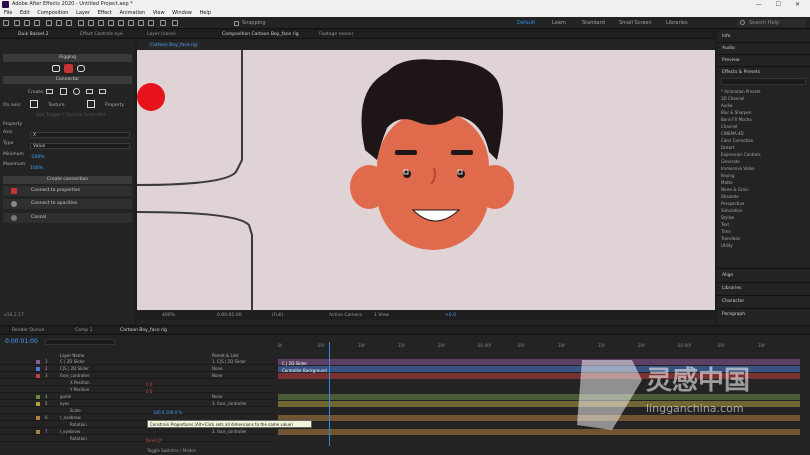 The height and width of the screenshot is (455, 810). I want to click on current-time-indicator, so click(329, 394).